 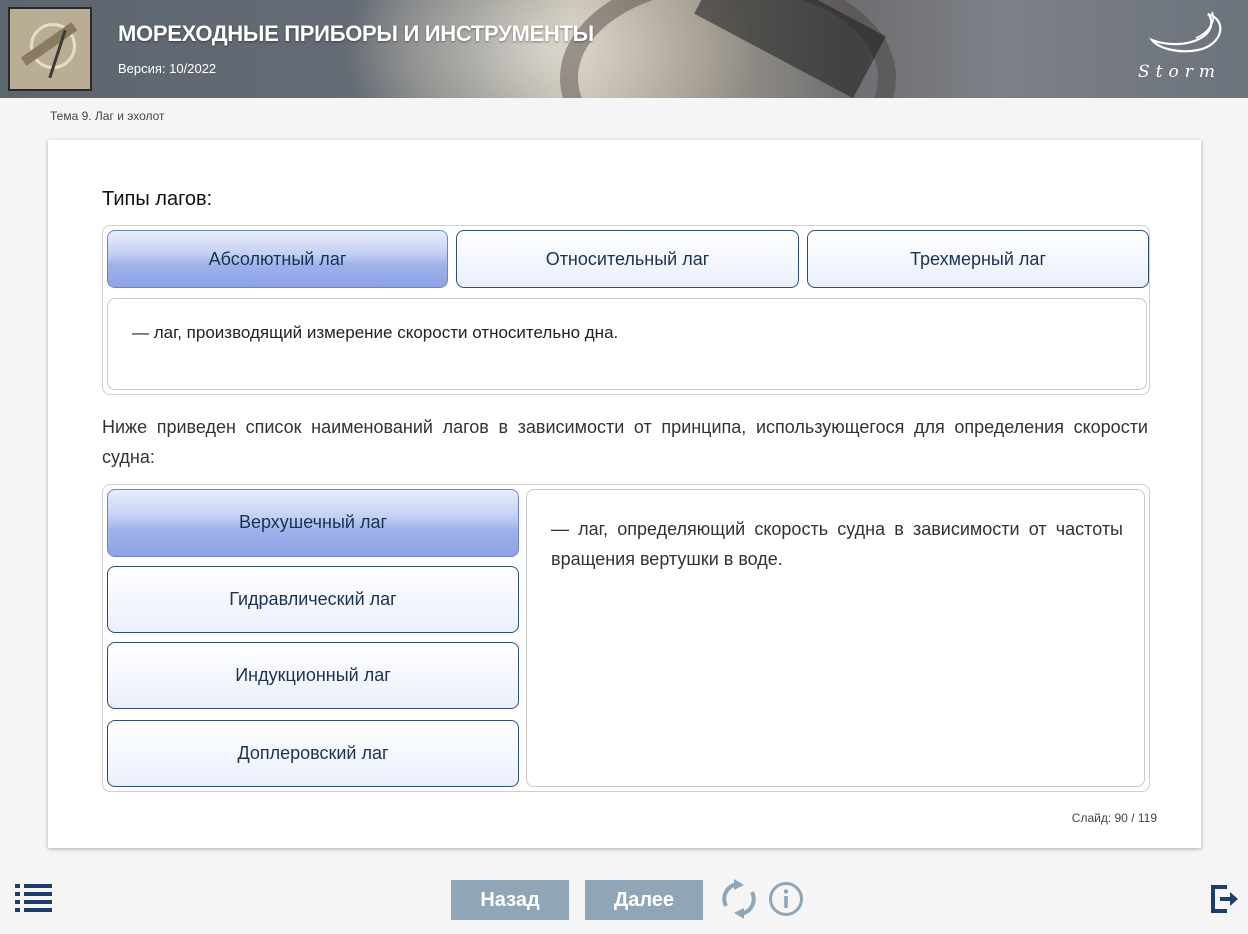 I want to click on storm-logo-swirl-icon, so click(x=1185, y=32).